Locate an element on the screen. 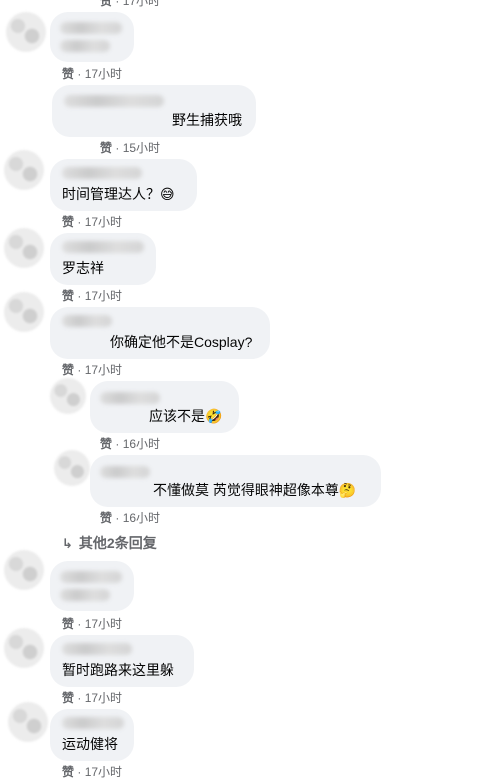  thinking-emoji-icon: 🤔 is located at coordinates (347, 490).